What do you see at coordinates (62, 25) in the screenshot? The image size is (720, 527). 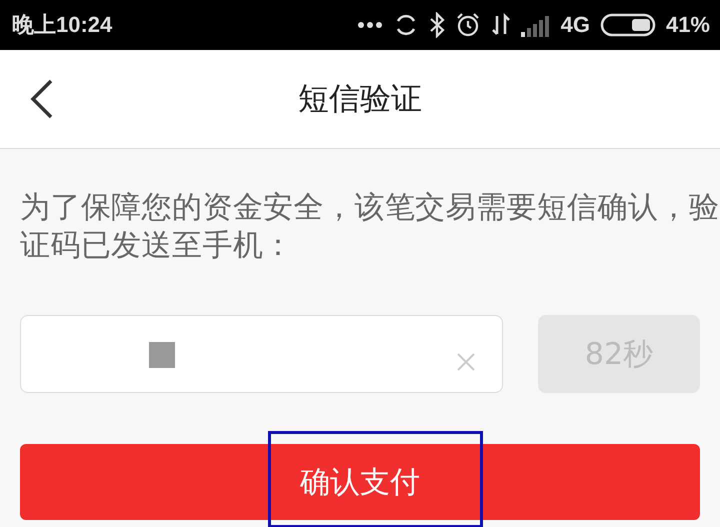 I see `clock-time: 晚上10:24` at bounding box center [62, 25].